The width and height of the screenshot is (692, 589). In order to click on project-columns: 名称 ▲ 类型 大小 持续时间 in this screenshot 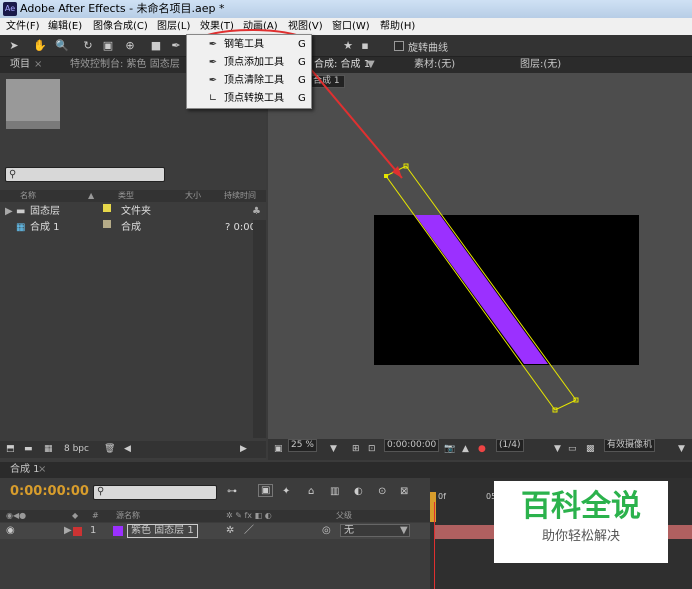, I will do `click(133, 196)`.